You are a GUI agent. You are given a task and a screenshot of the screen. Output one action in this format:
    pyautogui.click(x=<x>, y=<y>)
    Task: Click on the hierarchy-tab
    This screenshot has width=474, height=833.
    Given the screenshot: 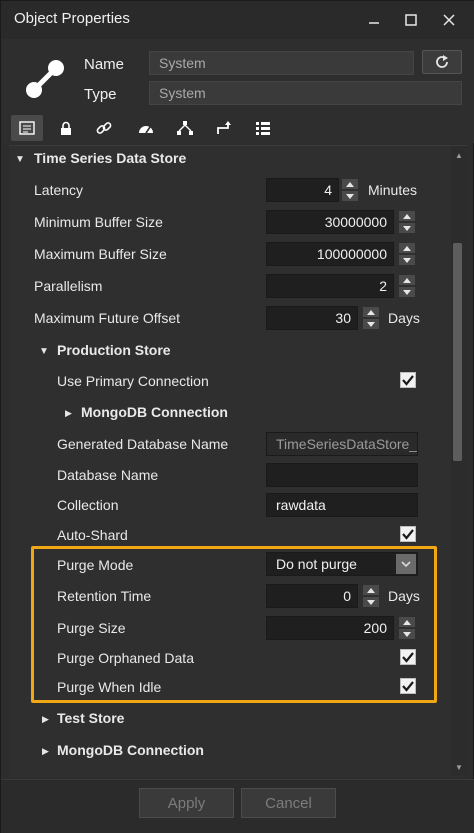 What is the action you would take?
    pyautogui.click(x=185, y=128)
    